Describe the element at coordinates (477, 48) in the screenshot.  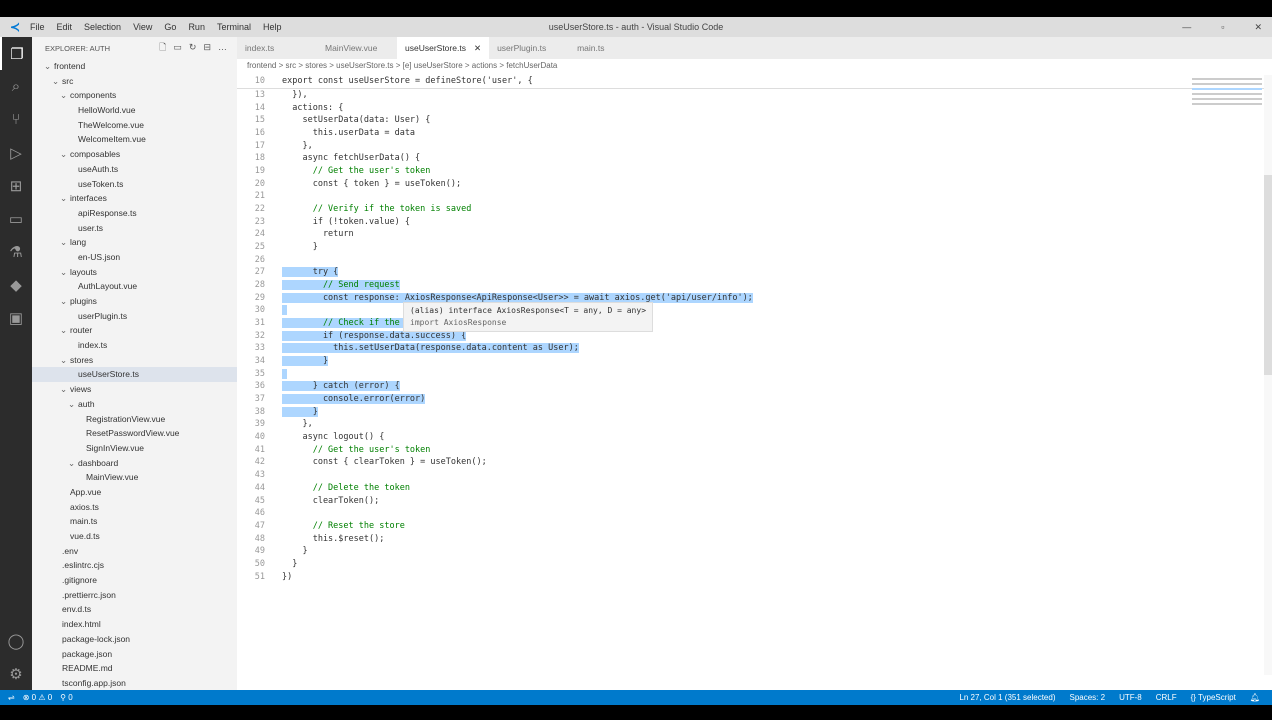
I see `close-tab-icon: ✕` at that location.